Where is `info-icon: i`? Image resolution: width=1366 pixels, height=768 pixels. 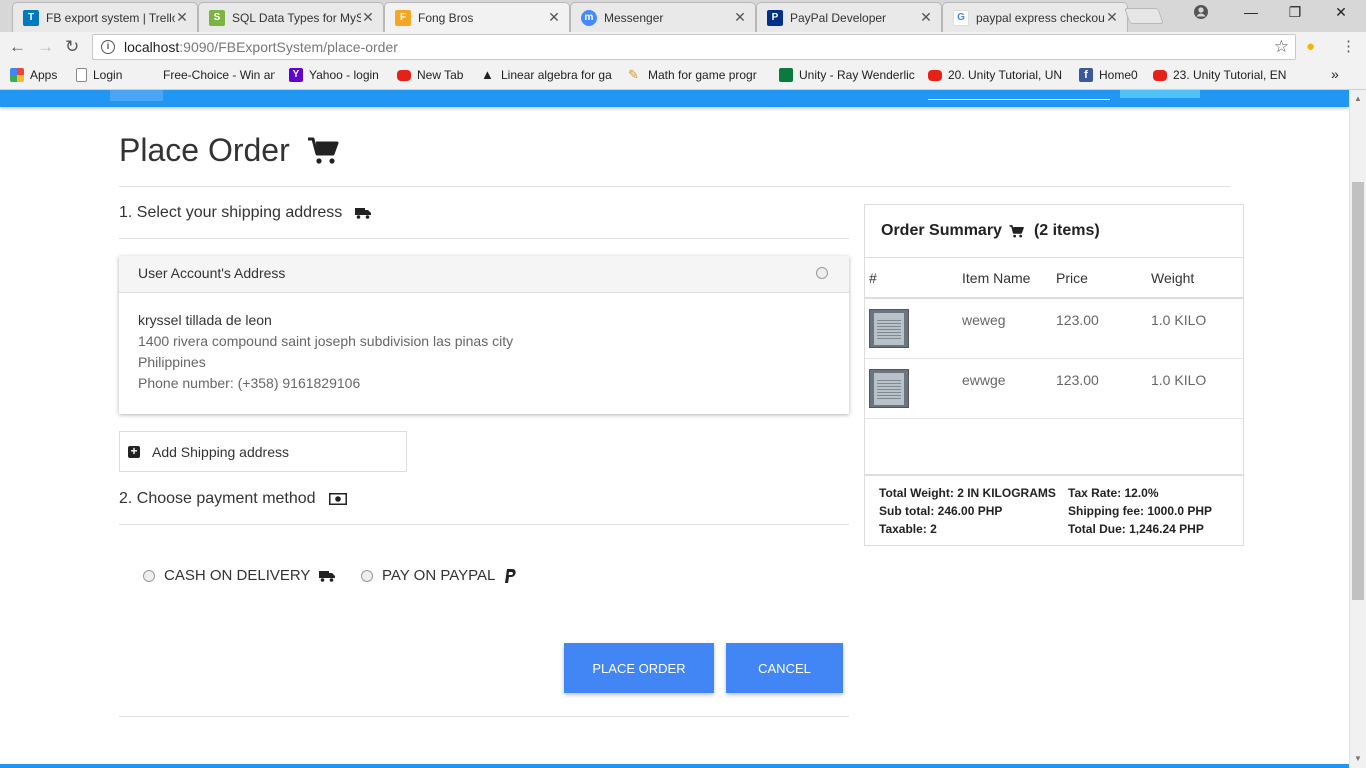
info-icon: i is located at coordinates (108, 47).